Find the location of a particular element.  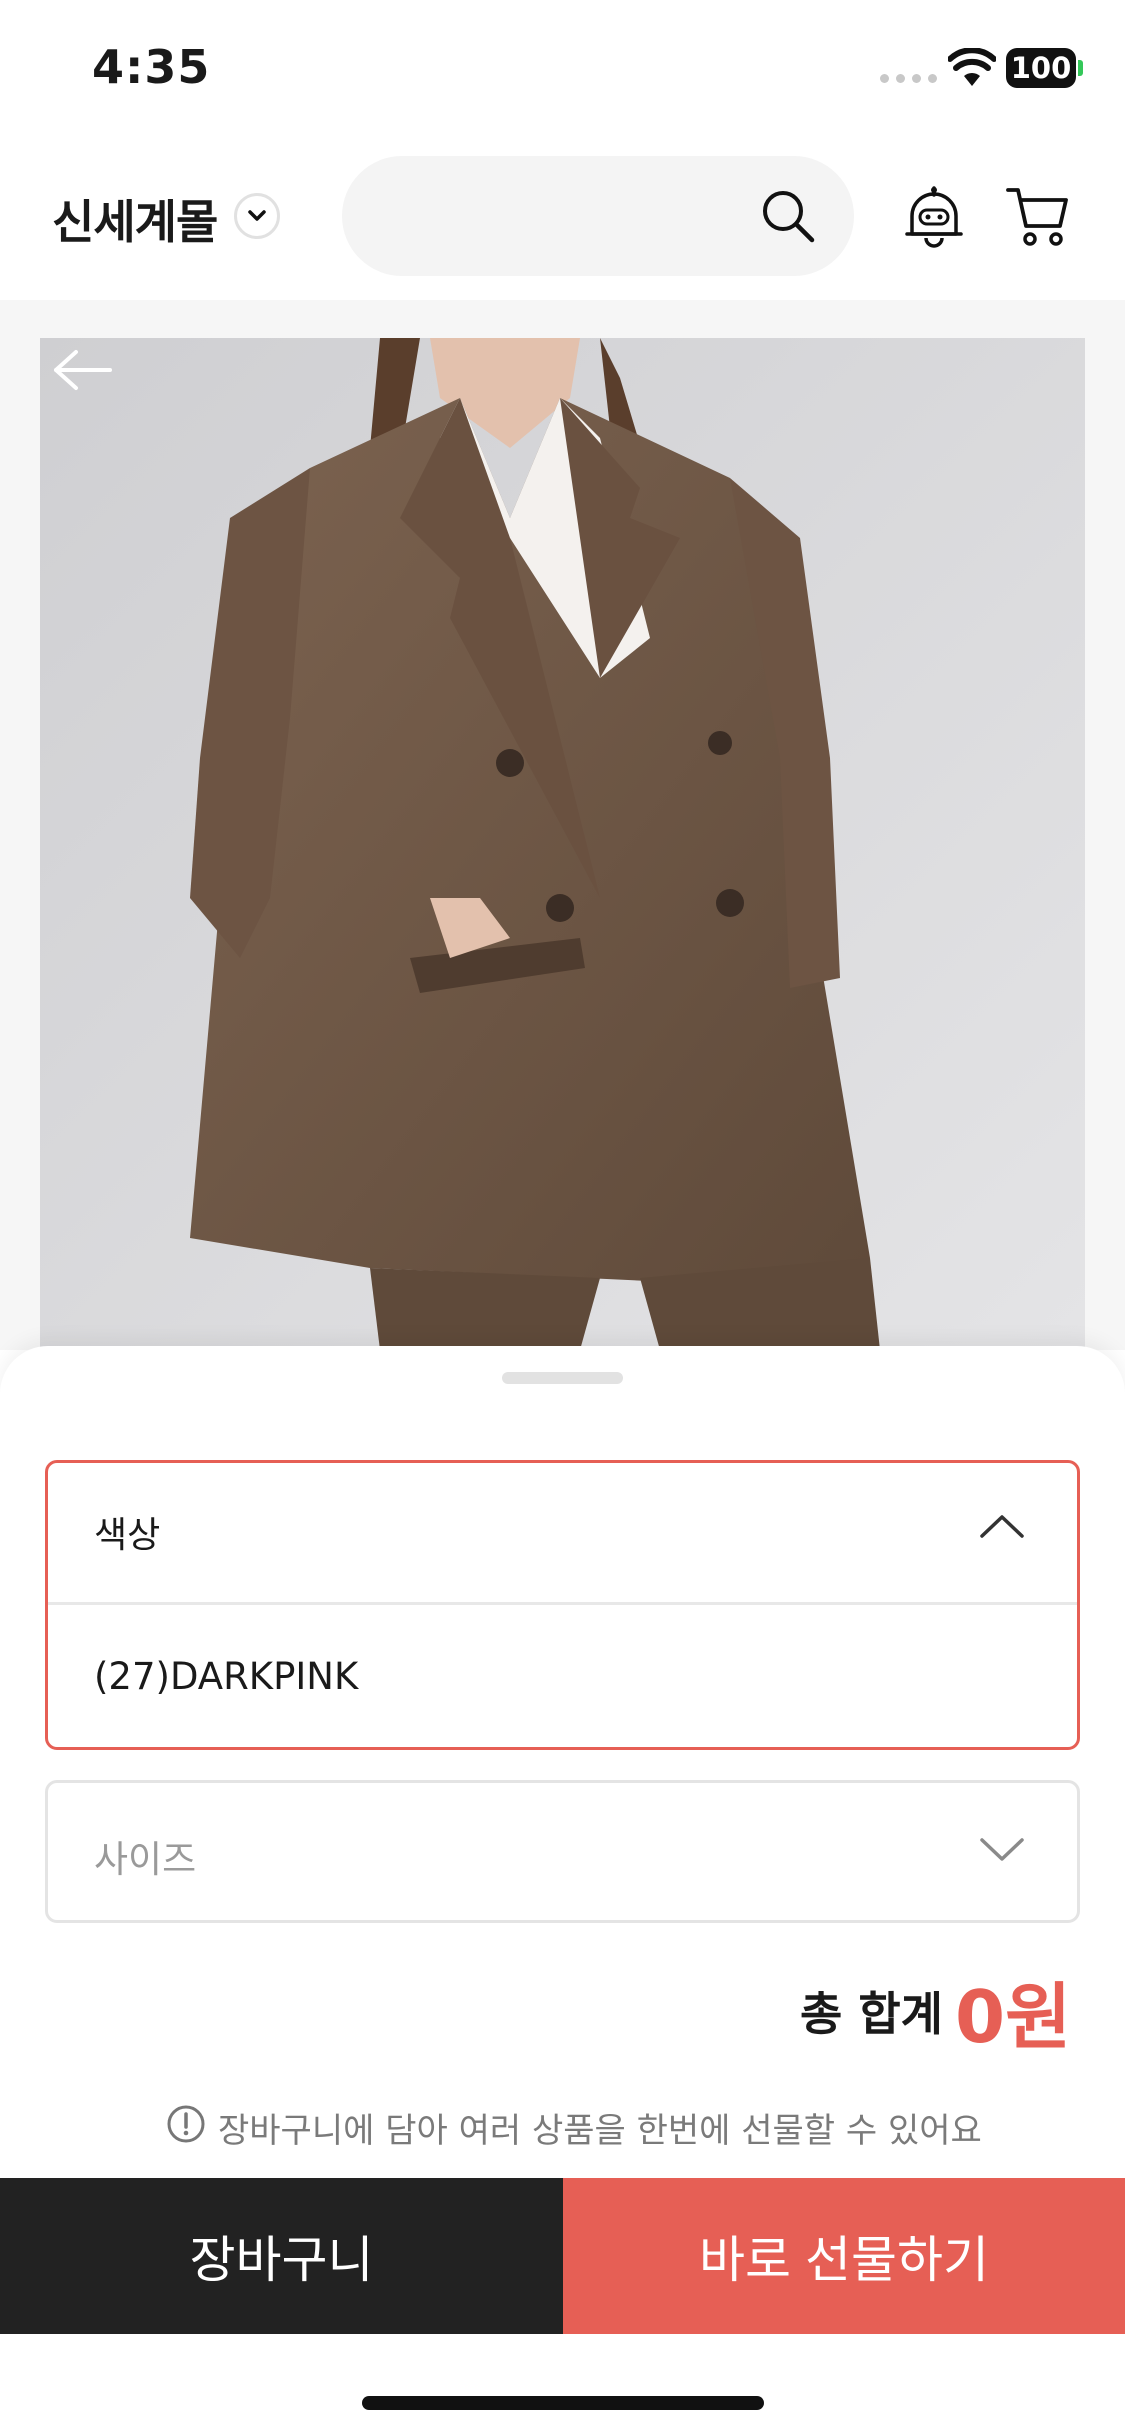

chatbot-icon is located at coordinates (934, 220).